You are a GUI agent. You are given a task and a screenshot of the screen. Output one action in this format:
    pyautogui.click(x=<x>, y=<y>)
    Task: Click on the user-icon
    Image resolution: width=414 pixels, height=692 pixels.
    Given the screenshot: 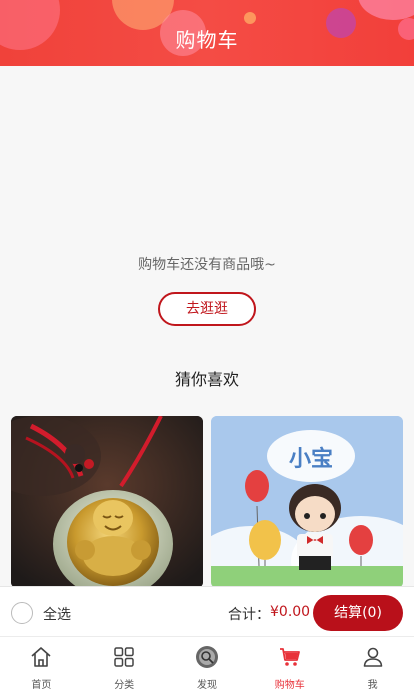 What is the action you would take?
    pyautogui.click(x=372, y=657)
    